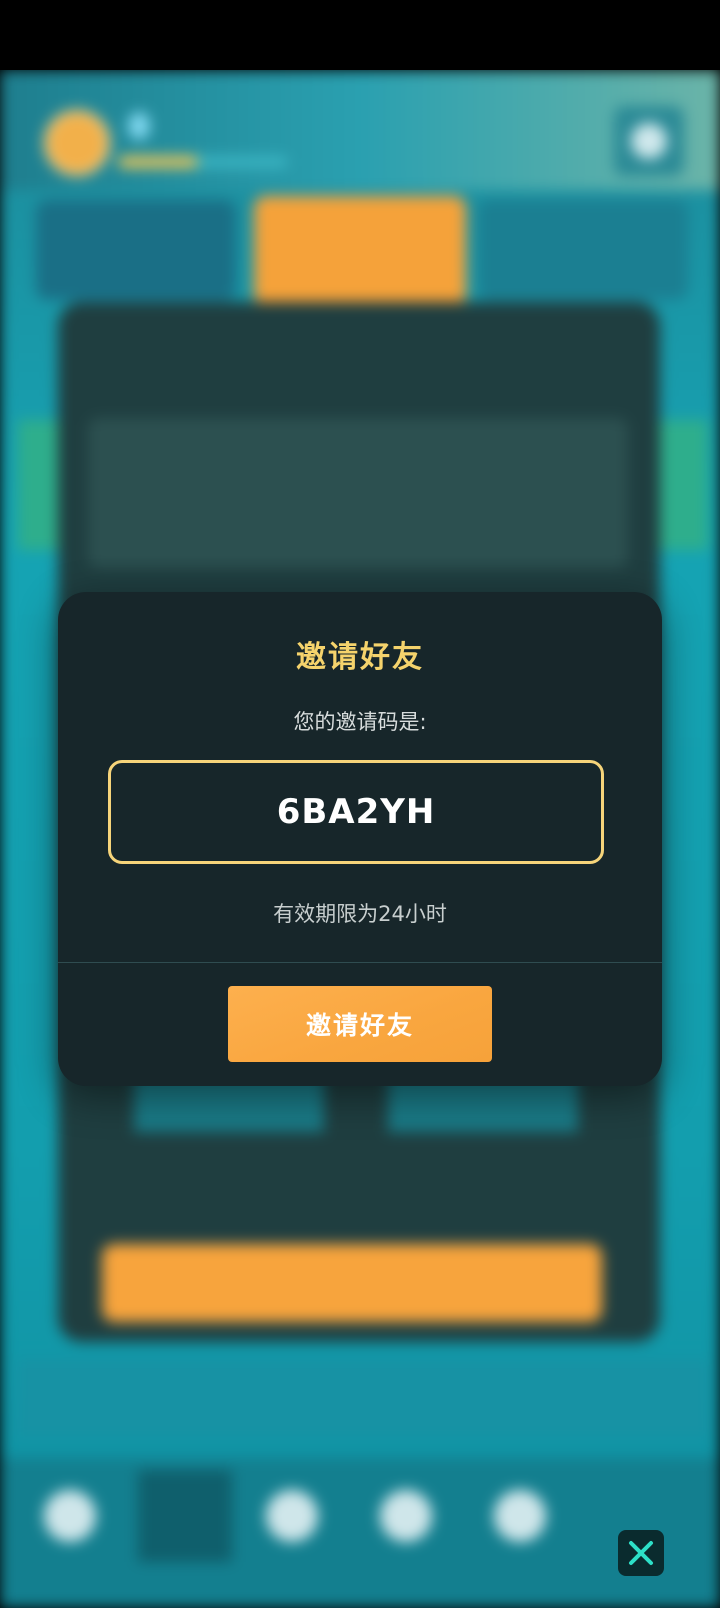 This screenshot has height=1608, width=720. I want to click on dialog-divider, so click(360, 962).